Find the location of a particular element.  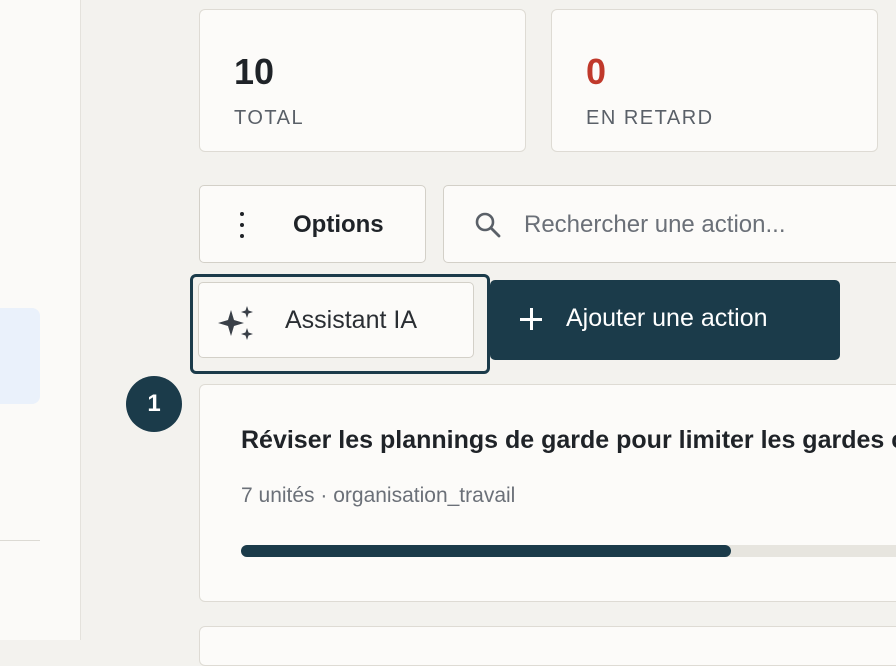

stat-overdue-value: 0 is located at coordinates (596, 71).